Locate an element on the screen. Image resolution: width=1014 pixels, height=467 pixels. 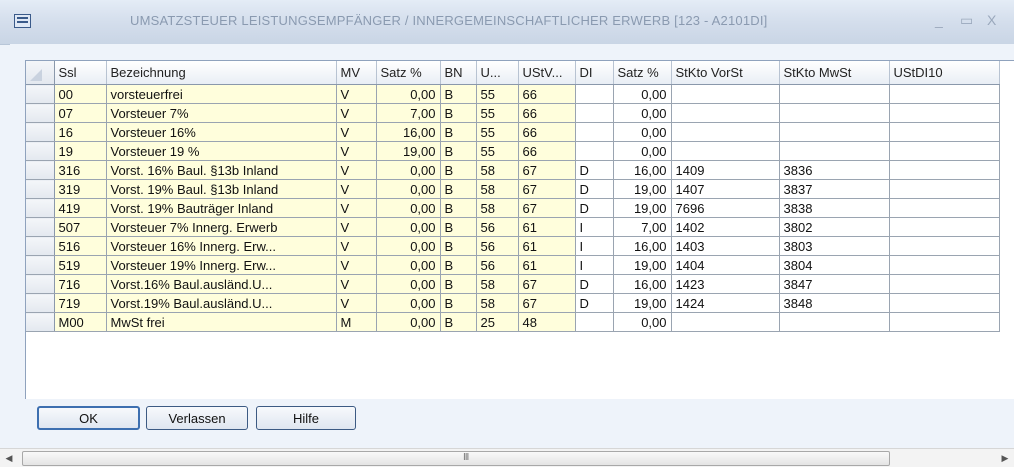
table-cell: 3804 is located at coordinates (834, 265).